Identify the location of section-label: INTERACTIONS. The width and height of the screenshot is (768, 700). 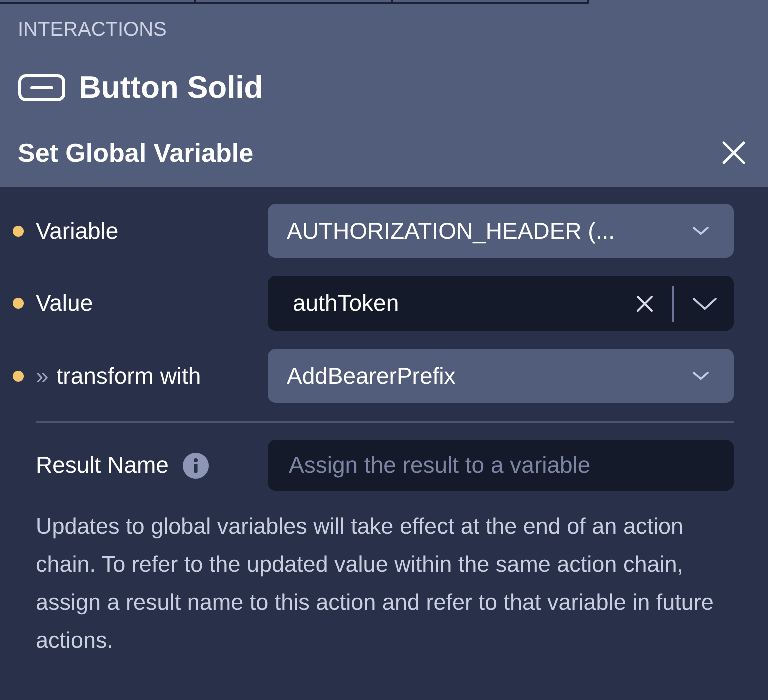
(92, 30).